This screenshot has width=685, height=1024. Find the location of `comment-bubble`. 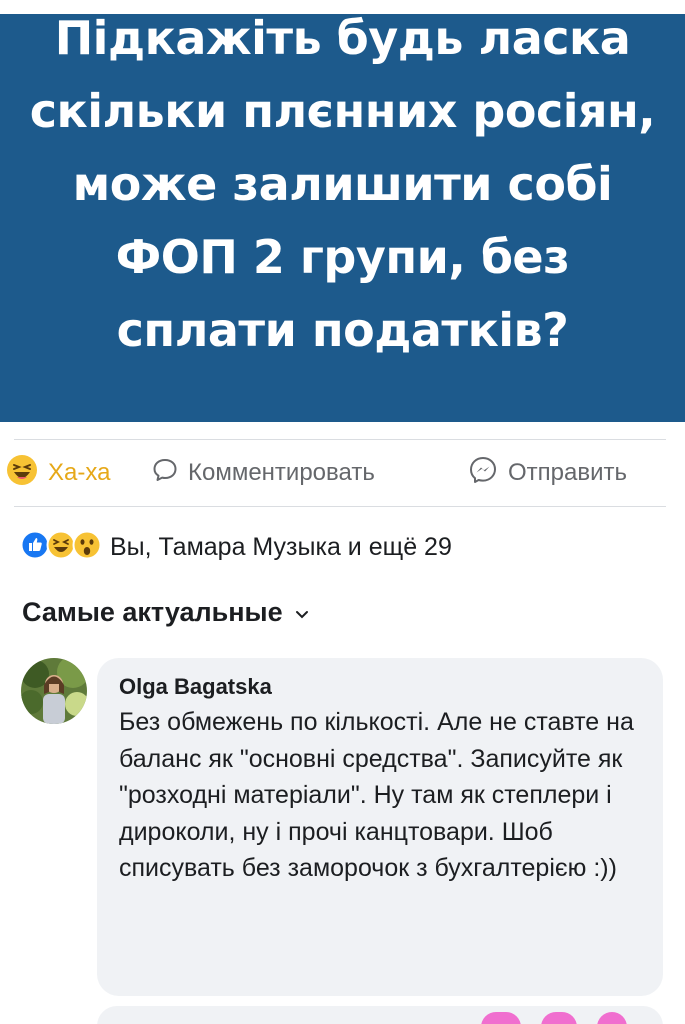

comment-bubble is located at coordinates (380, 1015).